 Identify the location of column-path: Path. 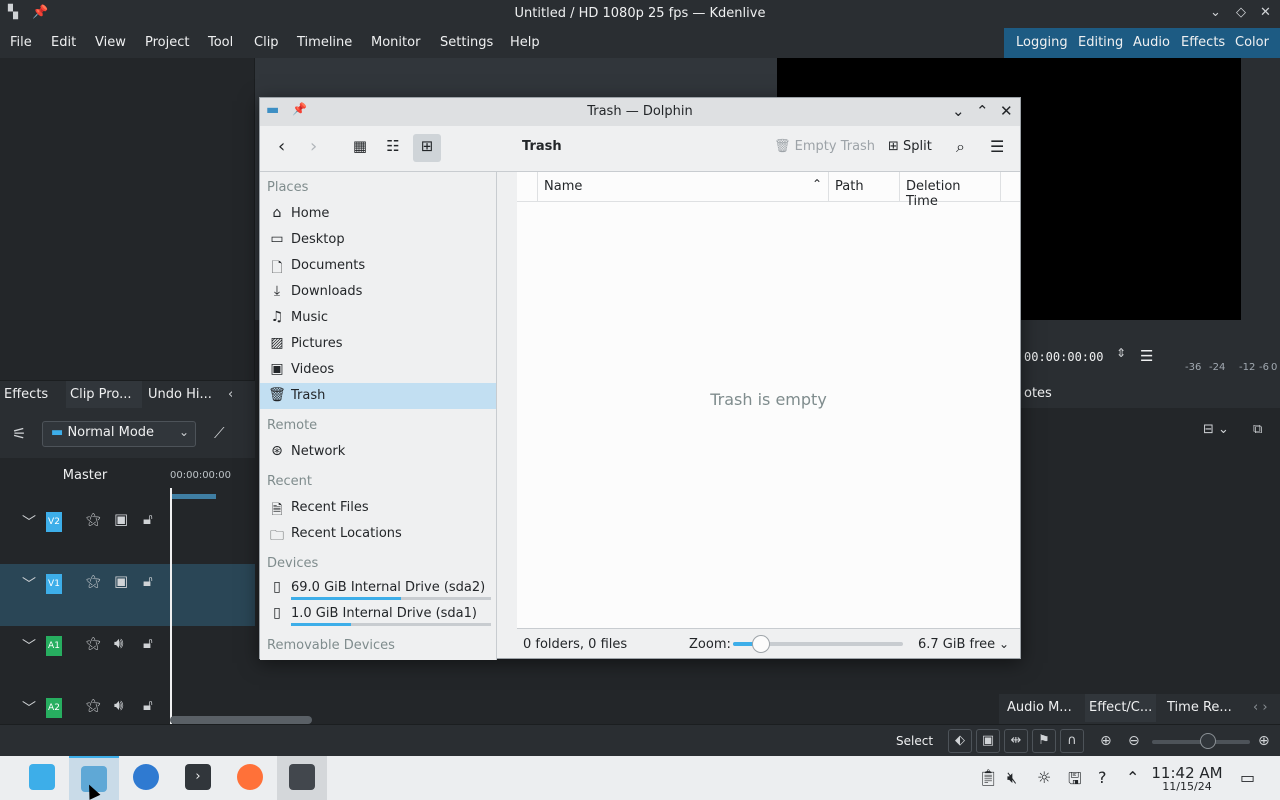
(863, 187).